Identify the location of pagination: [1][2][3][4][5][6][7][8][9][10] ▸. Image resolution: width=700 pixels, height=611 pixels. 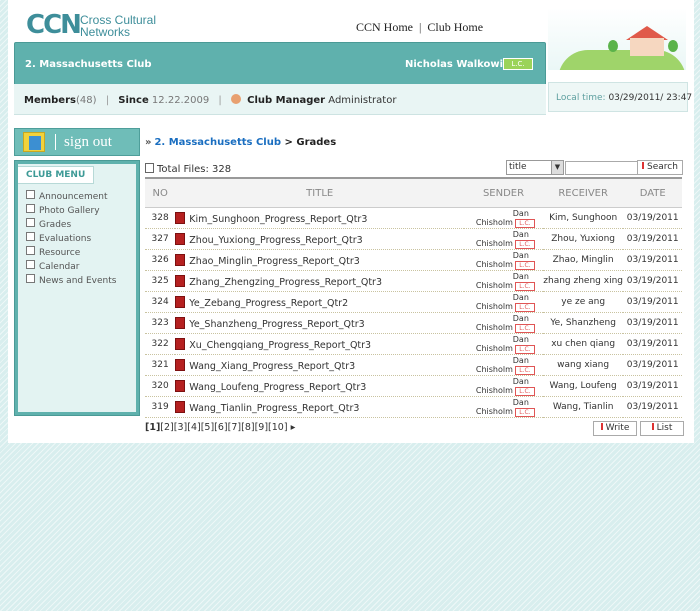
(220, 427).